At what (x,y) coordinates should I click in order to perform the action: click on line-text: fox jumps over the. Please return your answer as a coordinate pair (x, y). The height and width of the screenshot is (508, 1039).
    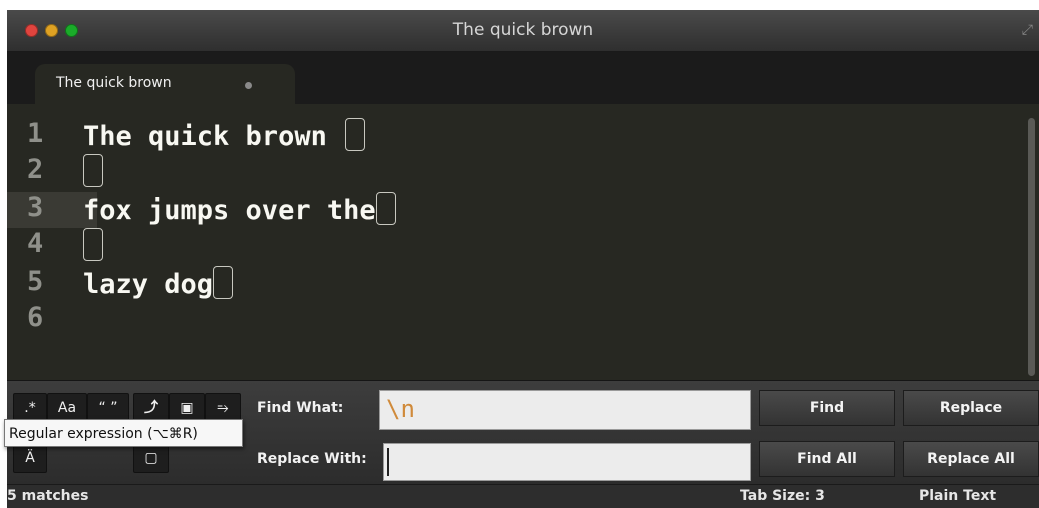
    Looking at the image, I should click on (239, 209).